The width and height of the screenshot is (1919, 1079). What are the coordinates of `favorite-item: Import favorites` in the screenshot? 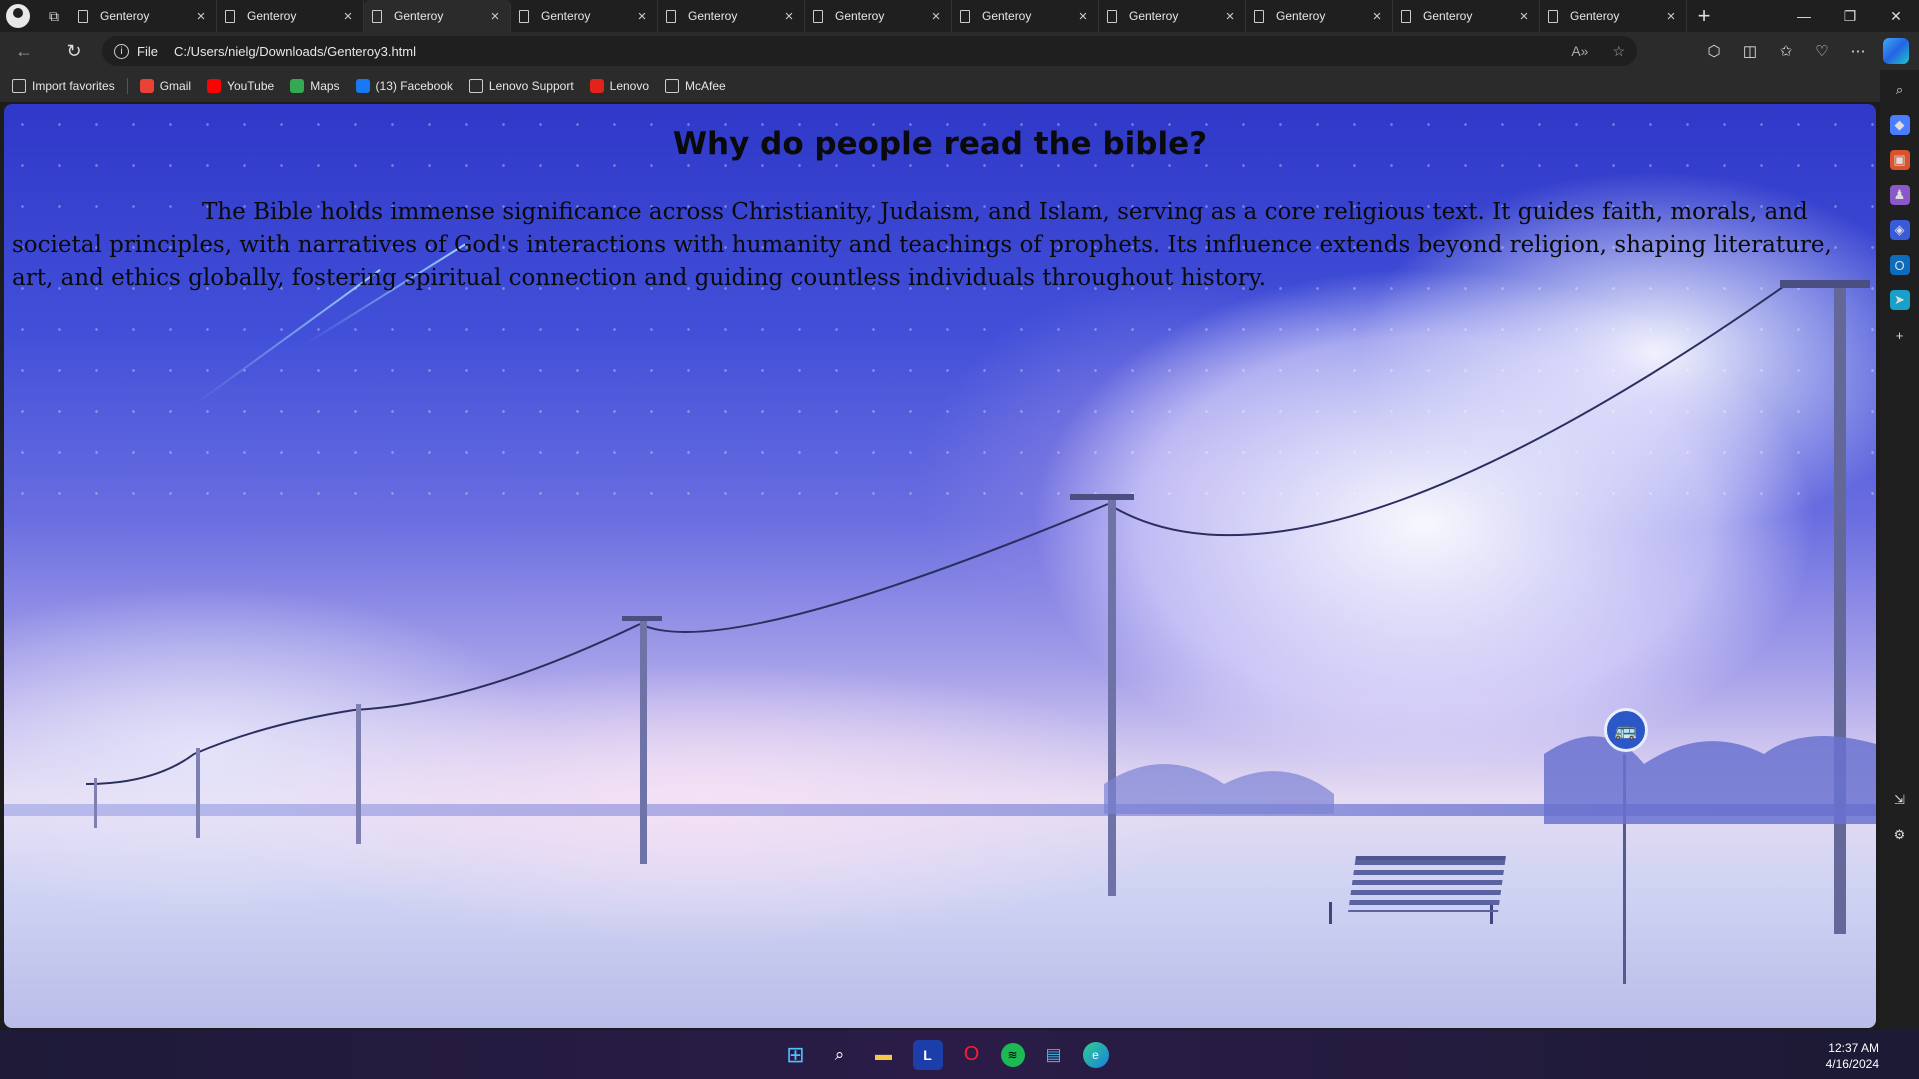 It's located at (63, 86).